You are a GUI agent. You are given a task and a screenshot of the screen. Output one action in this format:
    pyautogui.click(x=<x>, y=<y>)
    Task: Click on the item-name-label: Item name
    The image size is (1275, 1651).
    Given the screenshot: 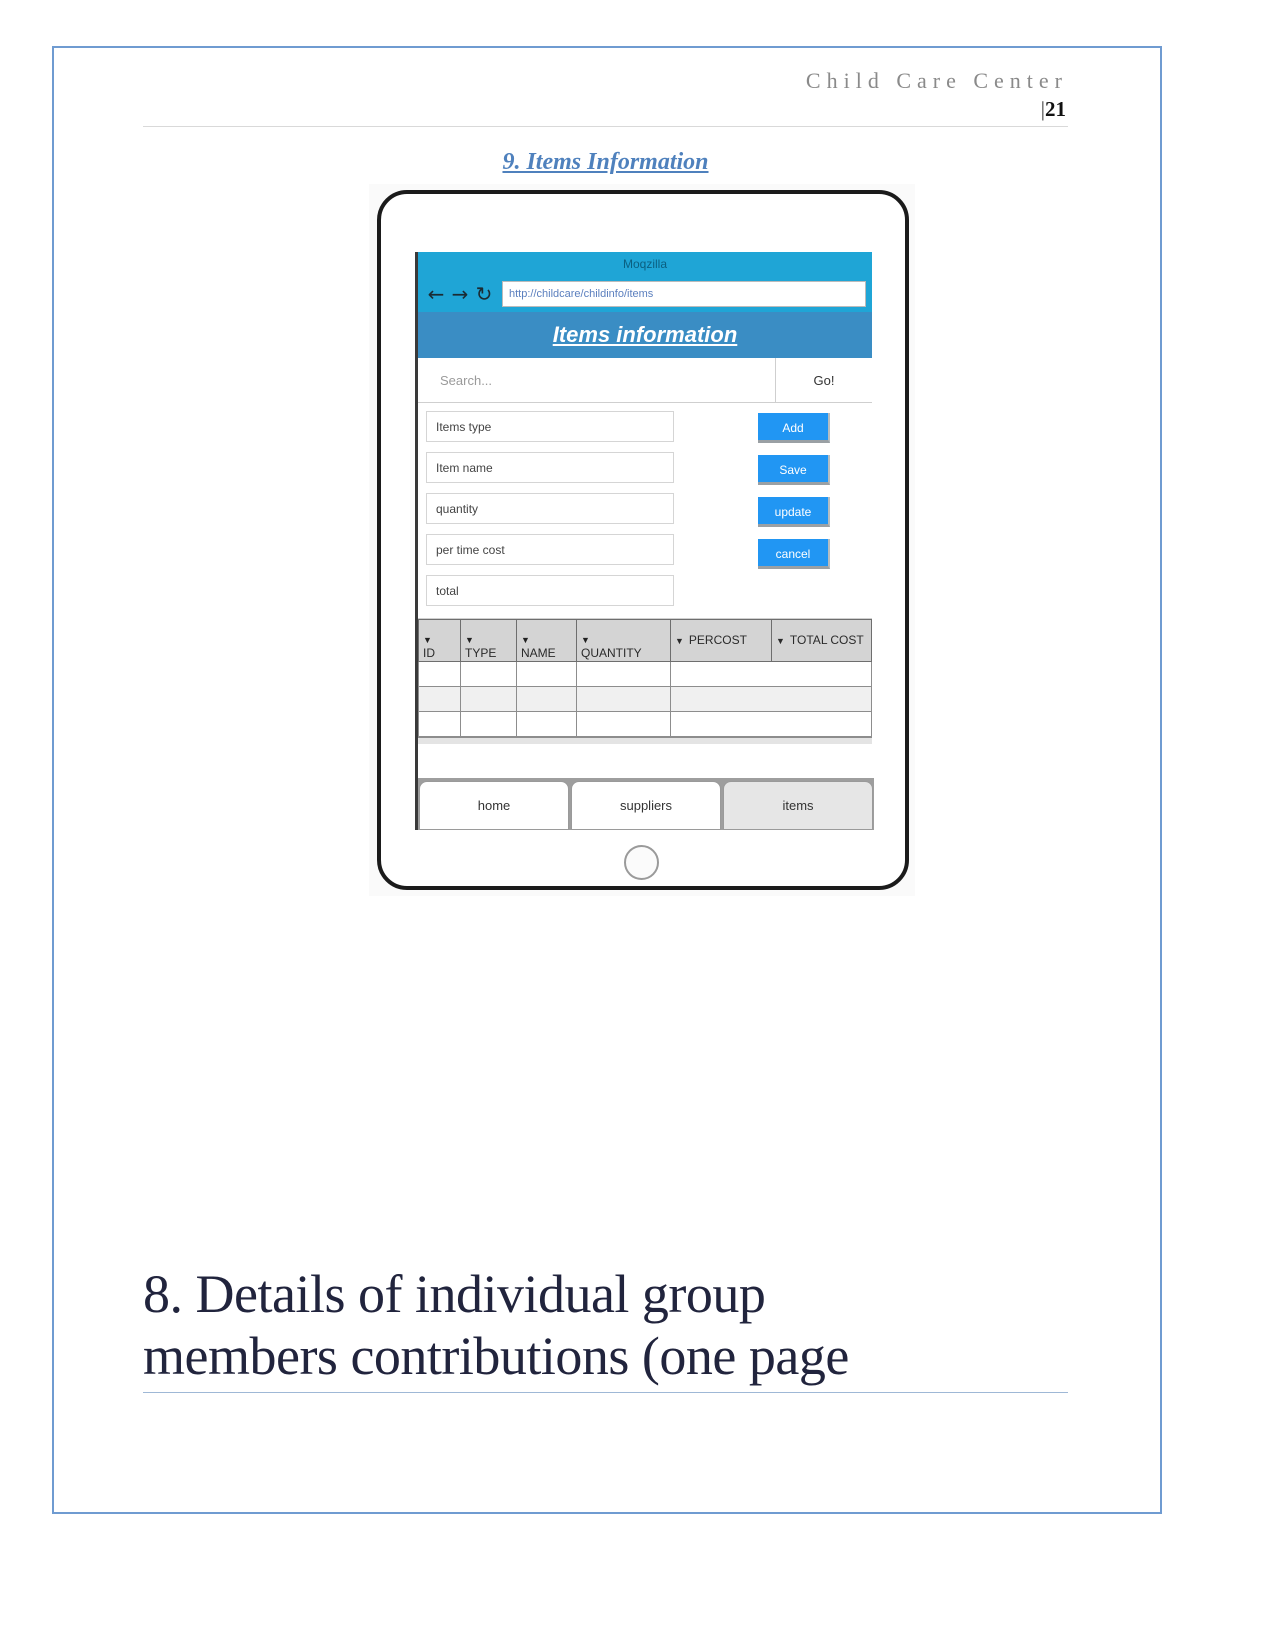 What is the action you would take?
    pyautogui.click(x=464, y=467)
    